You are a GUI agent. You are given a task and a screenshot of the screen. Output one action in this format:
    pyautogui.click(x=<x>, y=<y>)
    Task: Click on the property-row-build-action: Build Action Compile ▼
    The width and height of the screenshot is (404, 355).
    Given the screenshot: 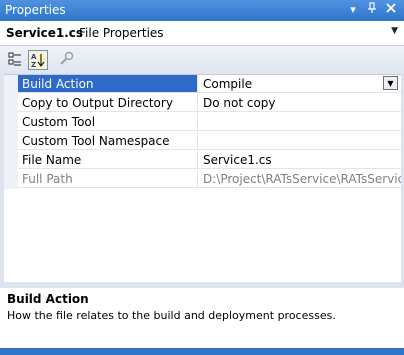 What is the action you would take?
    pyautogui.click(x=202, y=84)
    